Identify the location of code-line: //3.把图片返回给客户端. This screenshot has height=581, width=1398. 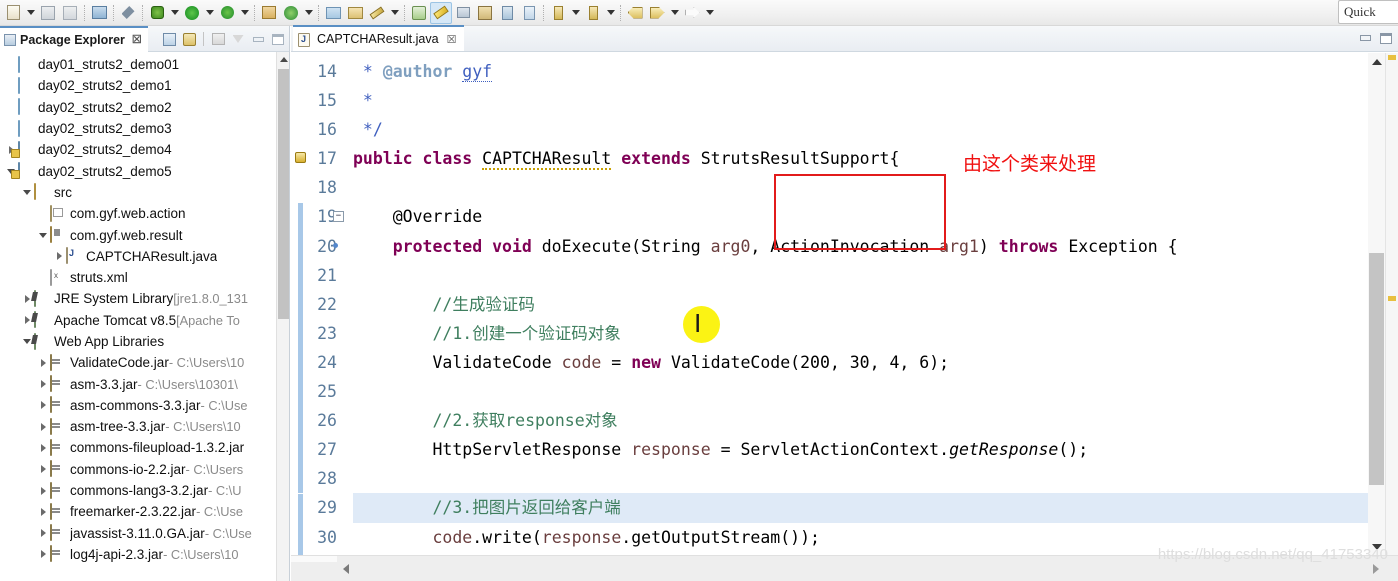
(875, 508).